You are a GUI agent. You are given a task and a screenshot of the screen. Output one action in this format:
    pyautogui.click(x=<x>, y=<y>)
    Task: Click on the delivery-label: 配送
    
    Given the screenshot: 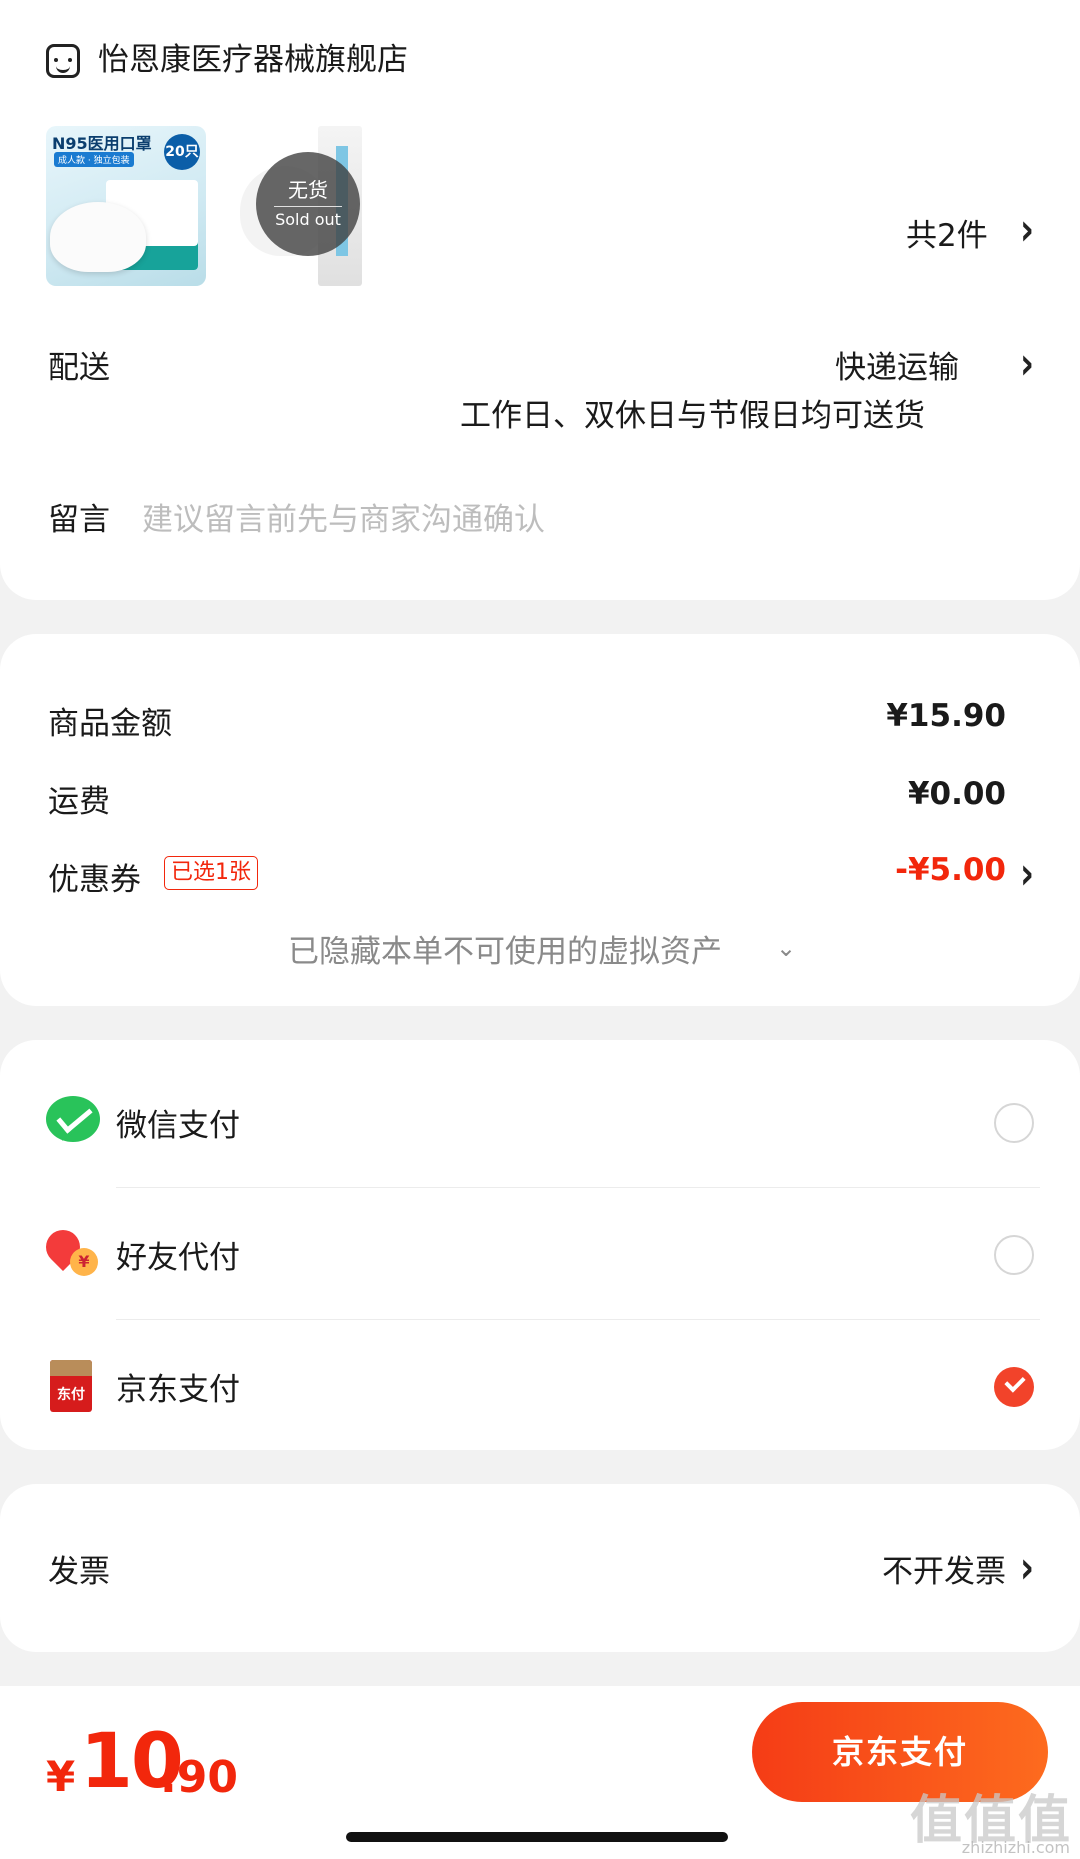 What is the action you would take?
    pyautogui.click(x=79, y=368)
    